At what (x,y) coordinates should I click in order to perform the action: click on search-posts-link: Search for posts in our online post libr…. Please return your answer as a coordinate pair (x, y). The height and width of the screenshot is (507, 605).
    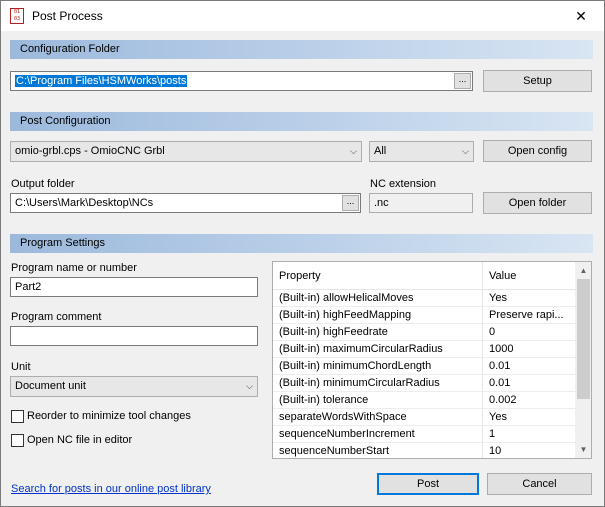
    Looking at the image, I should click on (111, 489).